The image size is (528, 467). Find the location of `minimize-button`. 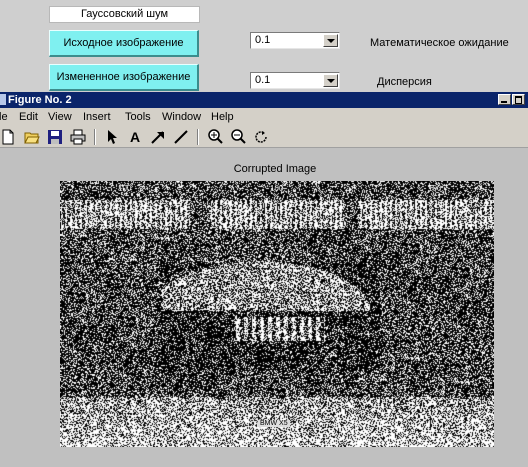

minimize-button is located at coordinates (504, 99).